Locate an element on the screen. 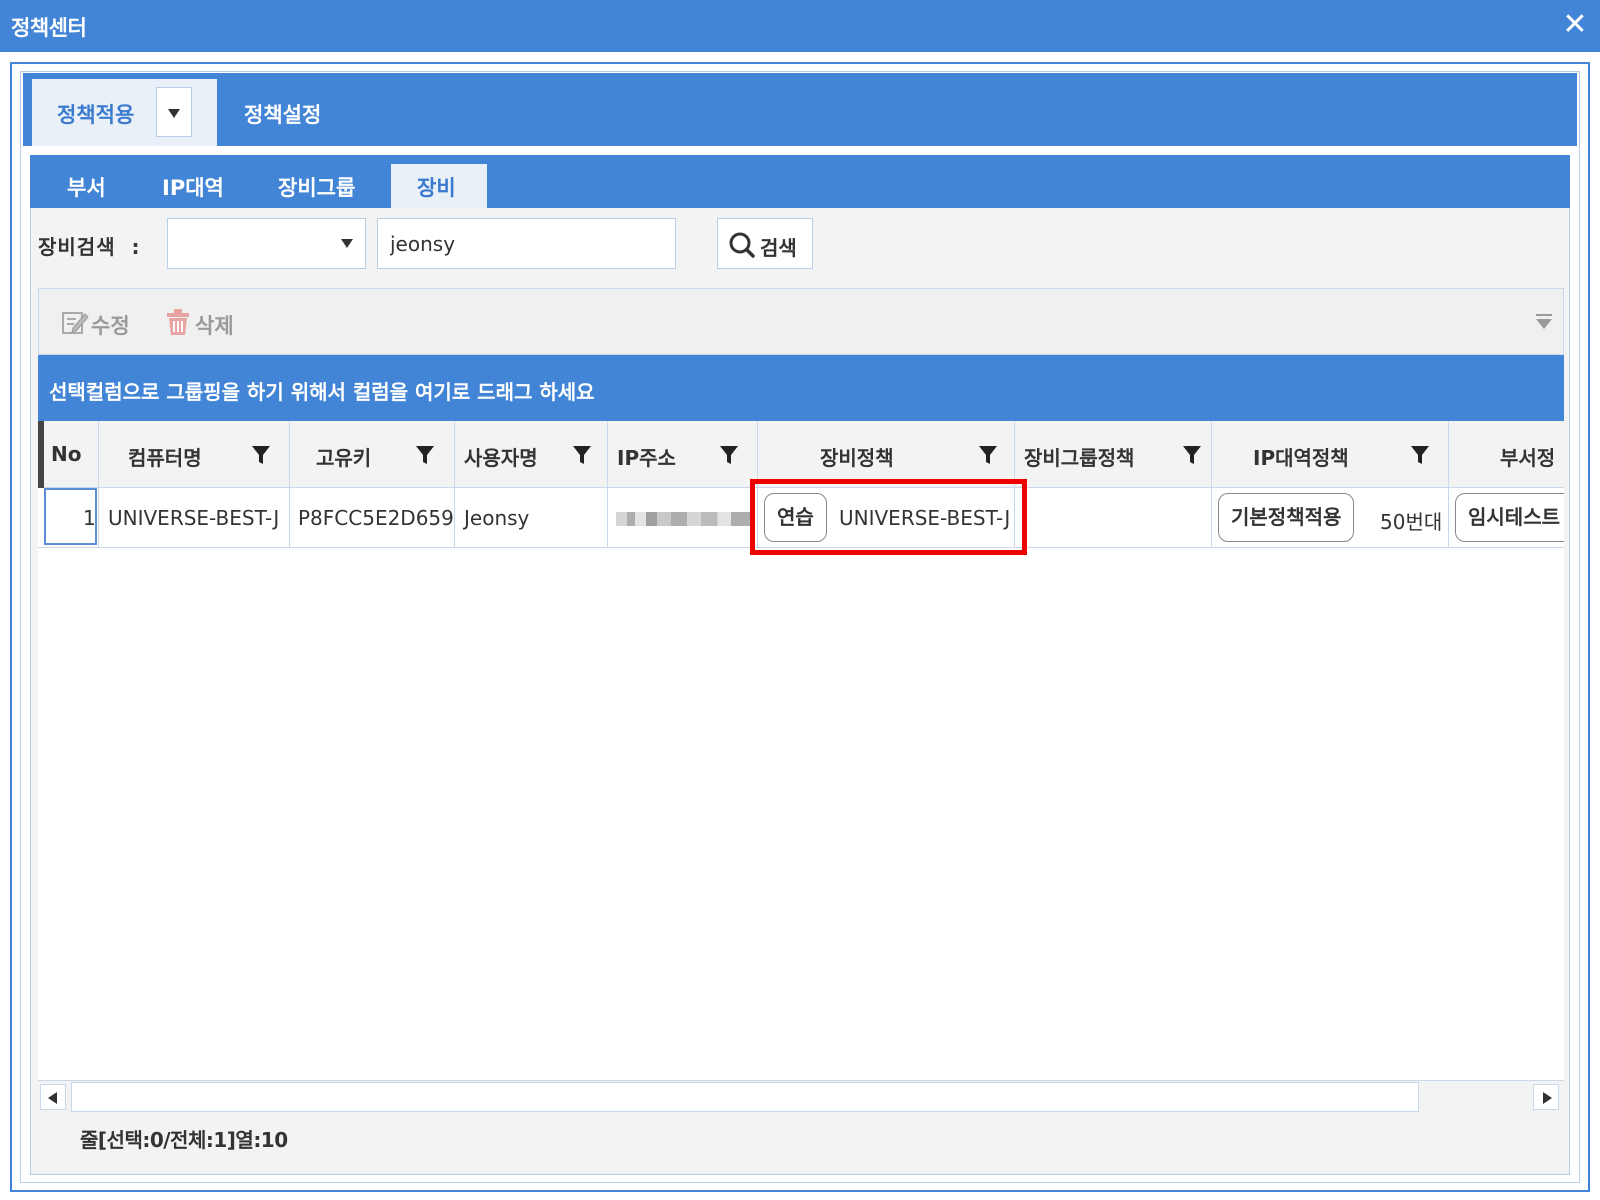 The width and height of the screenshot is (1600, 1200). column-header-label: 컴퓨터명 is located at coordinates (165, 458).